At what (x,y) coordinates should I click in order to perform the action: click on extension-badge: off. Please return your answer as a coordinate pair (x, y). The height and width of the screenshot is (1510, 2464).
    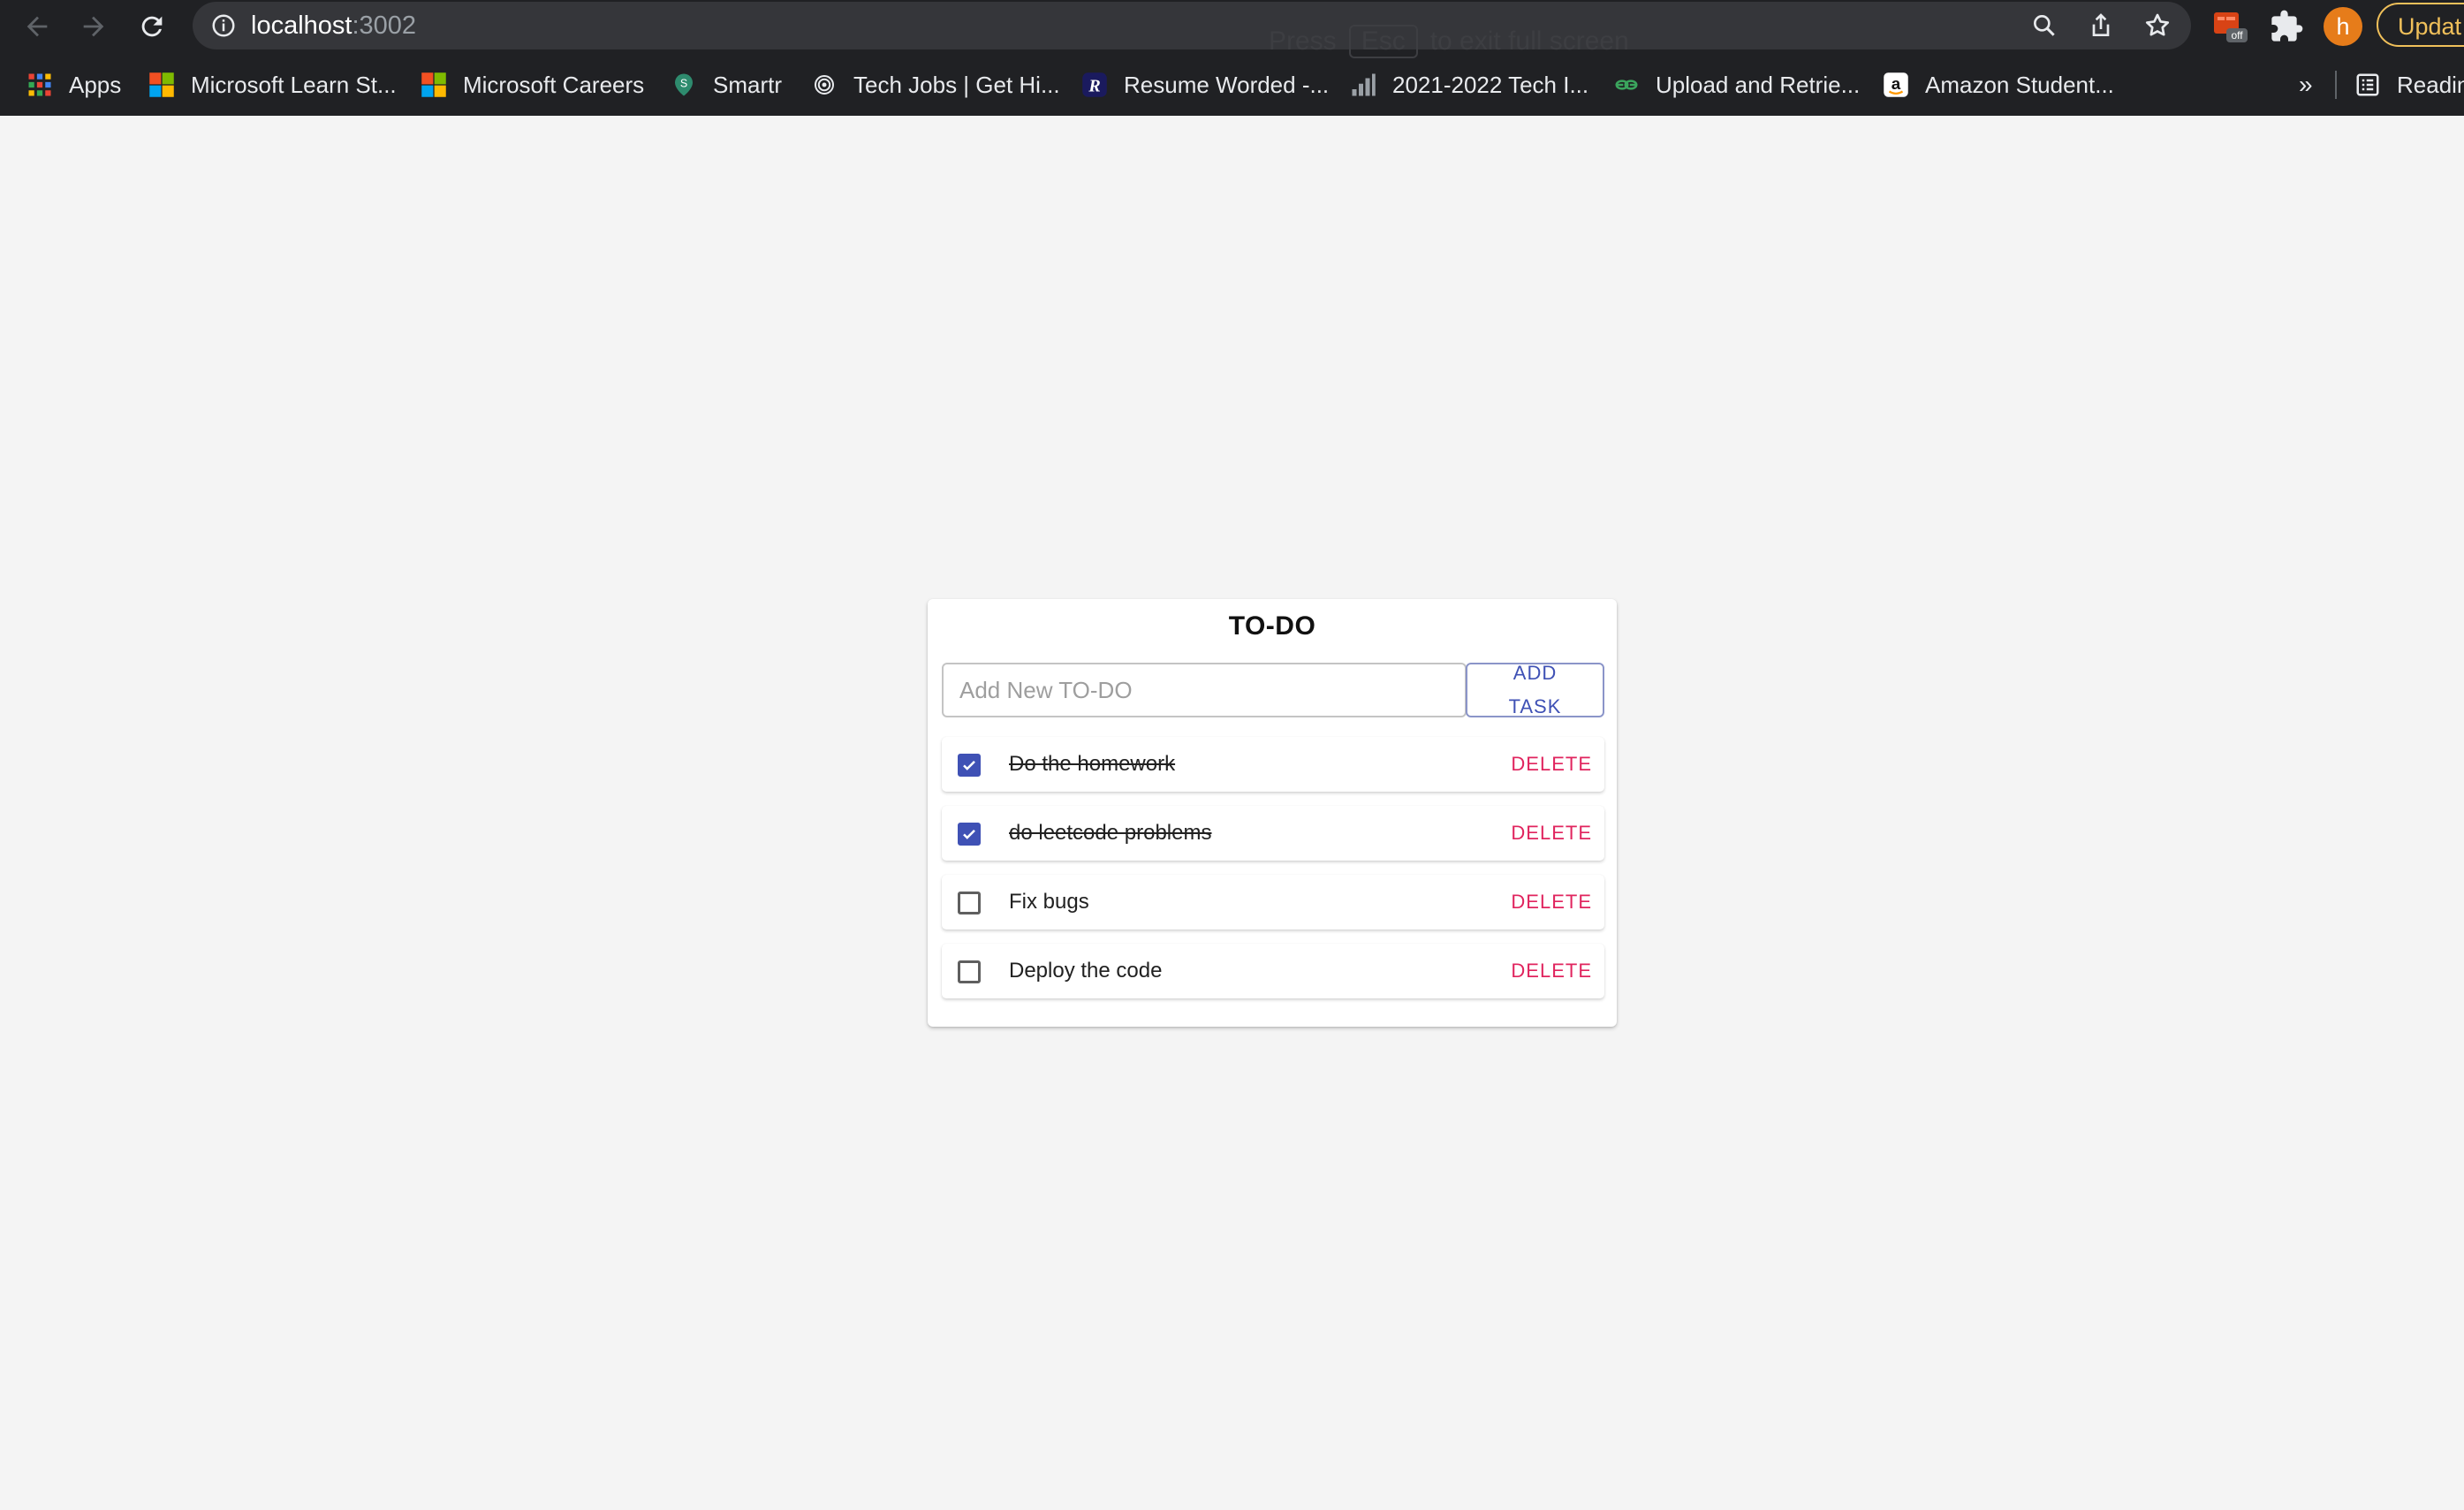
    Looking at the image, I should click on (2237, 35).